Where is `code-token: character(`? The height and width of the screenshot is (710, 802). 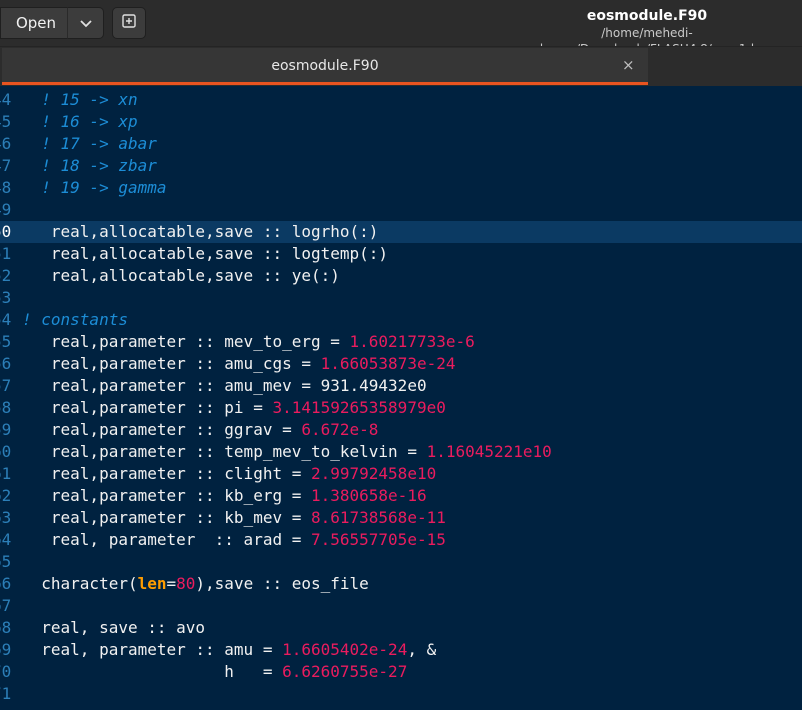 code-token: character( is located at coordinates (80, 583).